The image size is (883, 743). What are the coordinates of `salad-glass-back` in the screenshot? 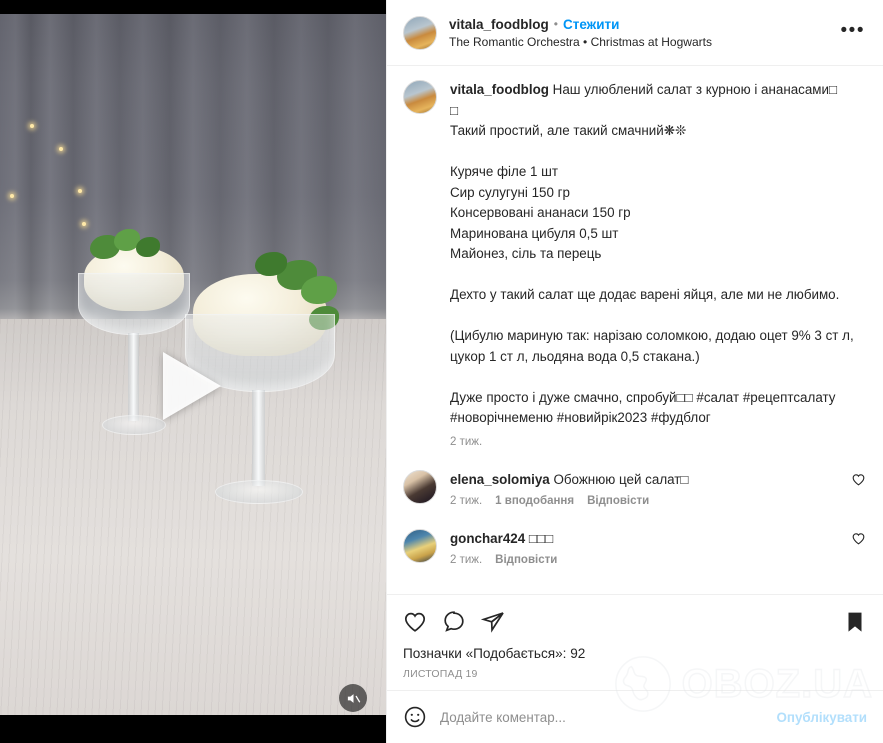 It's located at (134, 344).